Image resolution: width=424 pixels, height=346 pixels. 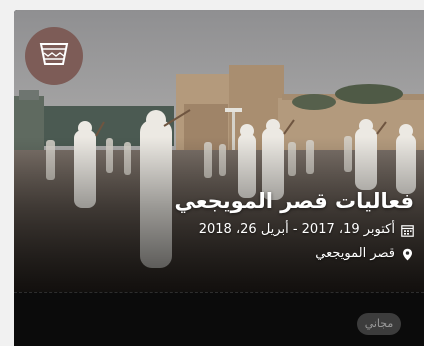 What do you see at coordinates (407, 230) in the screenshot?
I see `calendar-icon` at bounding box center [407, 230].